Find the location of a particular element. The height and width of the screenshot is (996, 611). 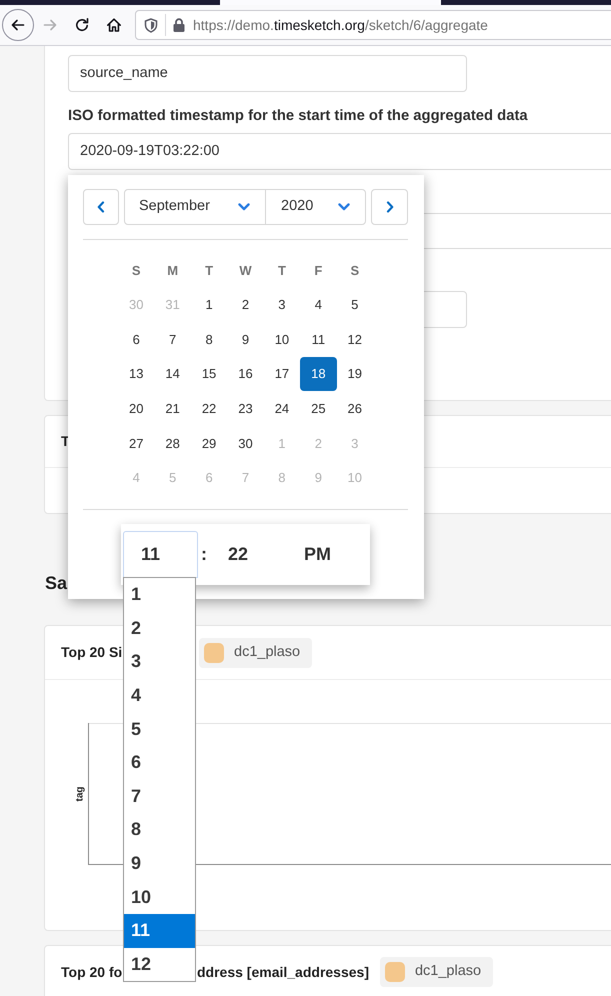

section-heading: Sa is located at coordinates (56, 583).